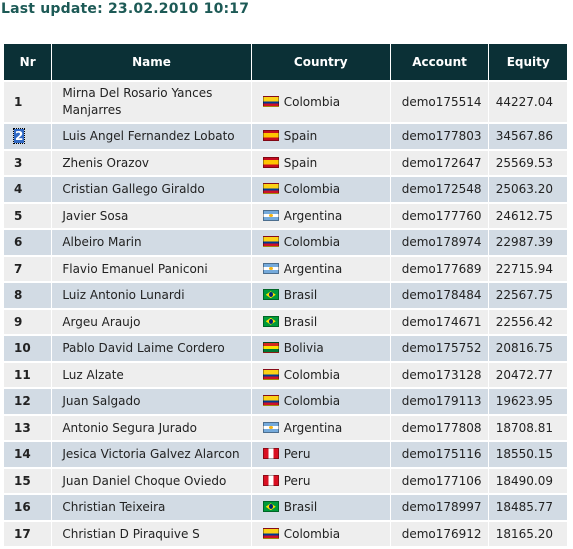 This screenshot has width=573, height=549. I want to click on equity-value: 22715.94, so click(524, 268).